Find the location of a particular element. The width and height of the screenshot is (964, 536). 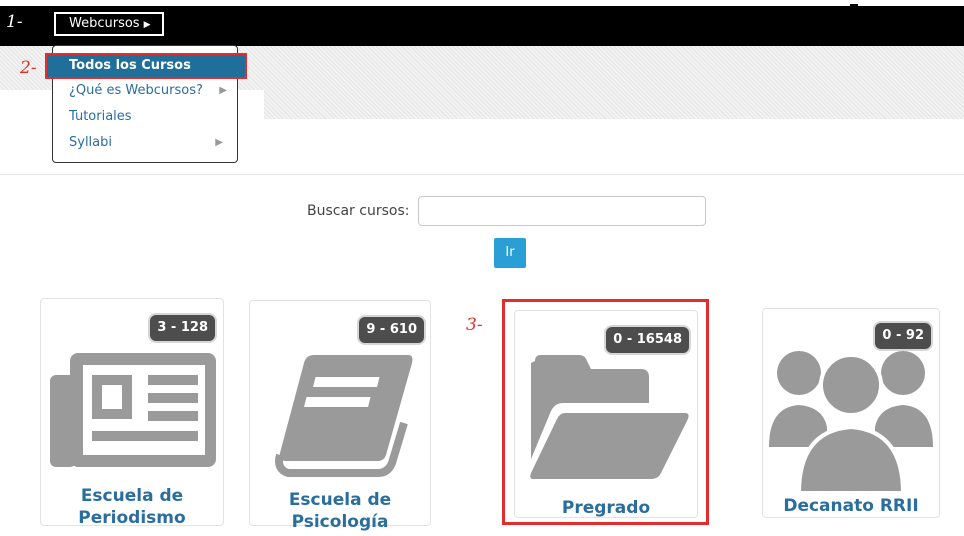

course-count-badge: 9 - 610 is located at coordinates (391, 330).